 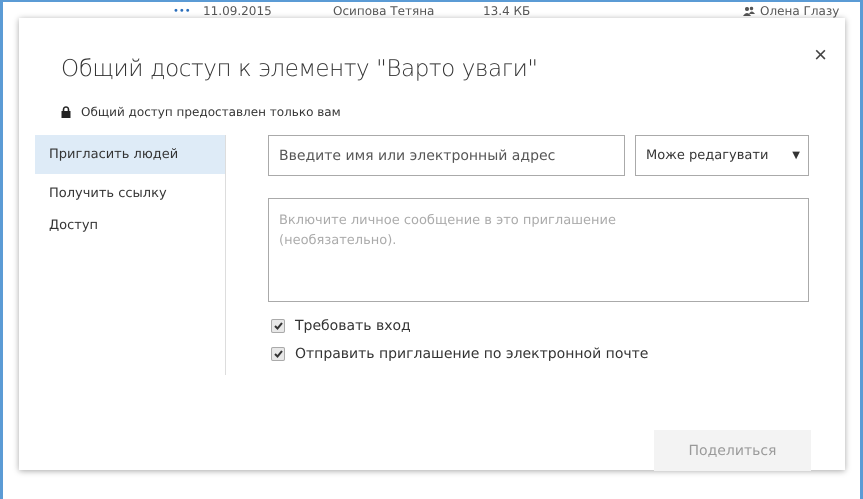 I want to click on sidebar-item: Пригласить людей, so click(x=130, y=154).